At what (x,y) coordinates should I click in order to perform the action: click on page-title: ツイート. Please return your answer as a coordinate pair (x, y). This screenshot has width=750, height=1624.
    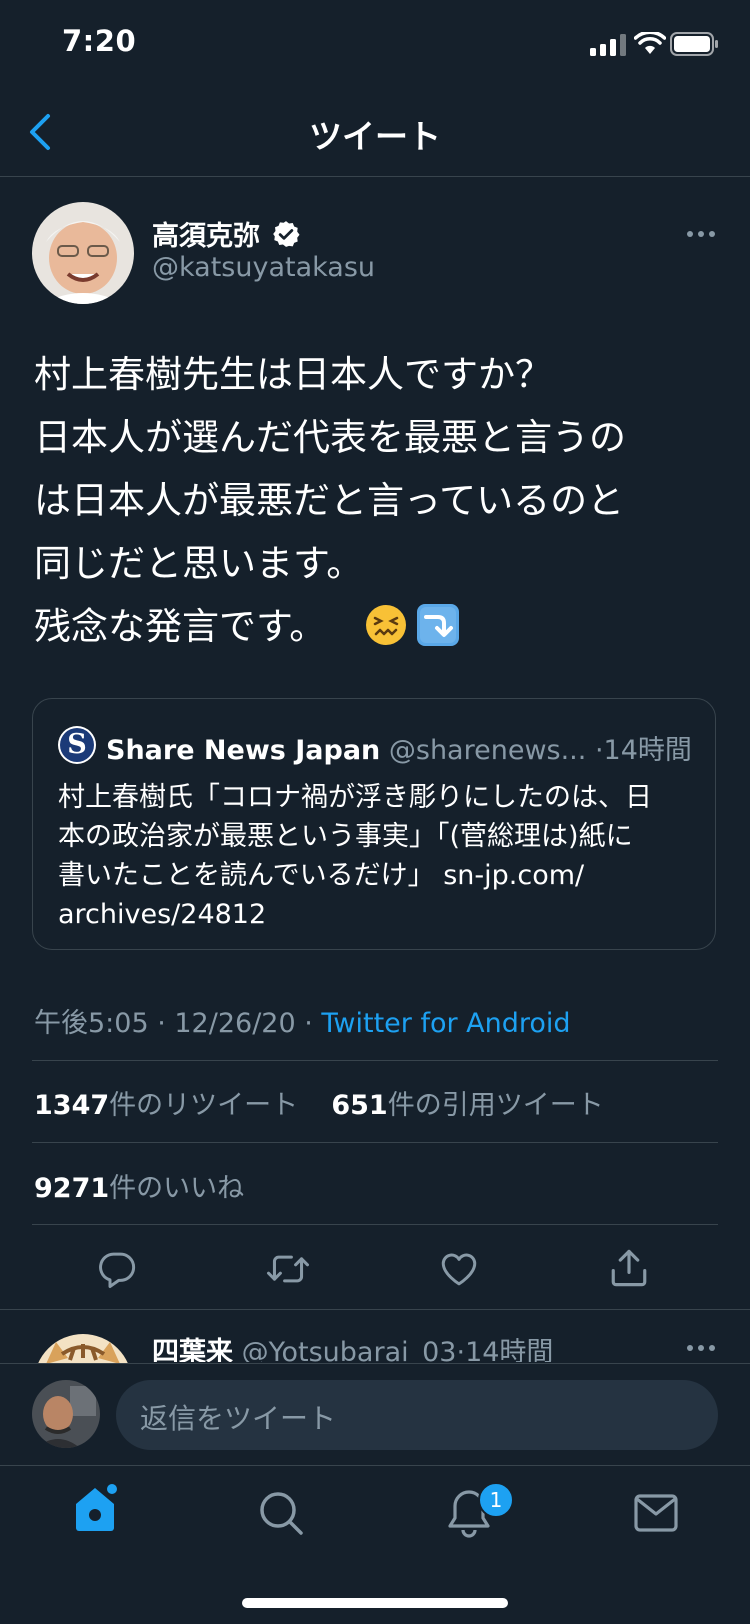
    Looking at the image, I should click on (375, 136).